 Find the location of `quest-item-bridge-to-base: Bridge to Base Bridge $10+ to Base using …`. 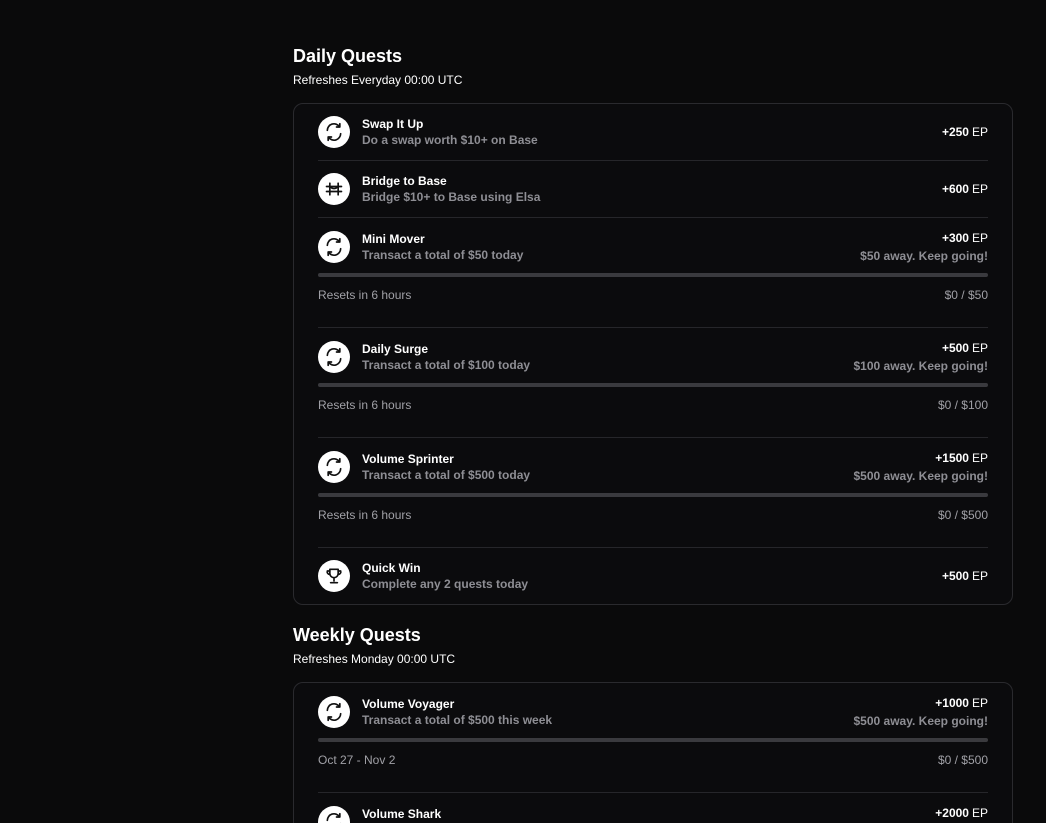

quest-item-bridge-to-base: Bridge to Base Bridge $10+ to Base using … is located at coordinates (653, 189).